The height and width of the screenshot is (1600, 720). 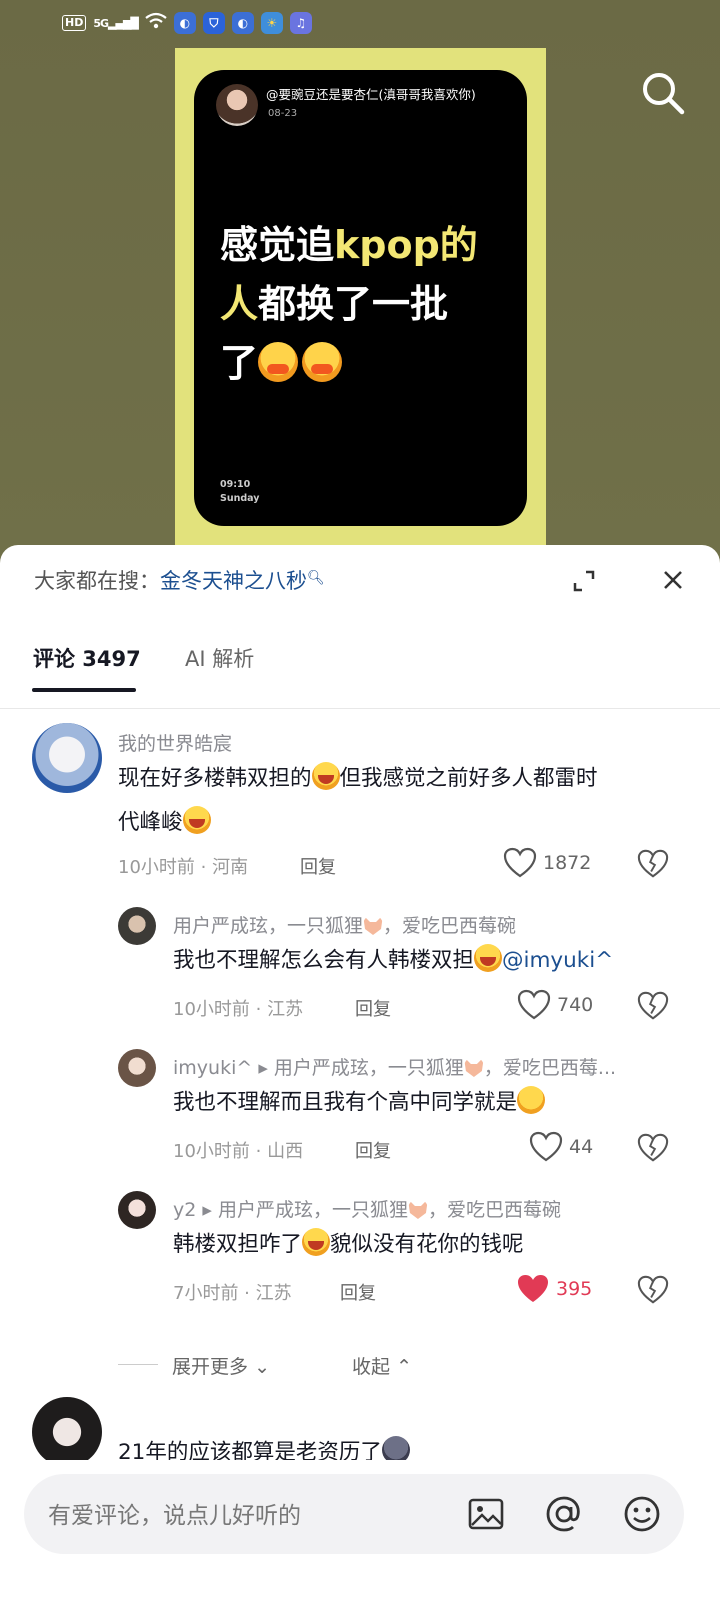 What do you see at coordinates (213, 23) in the screenshot?
I see `shield-icon: ⛉` at bounding box center [213, 23].